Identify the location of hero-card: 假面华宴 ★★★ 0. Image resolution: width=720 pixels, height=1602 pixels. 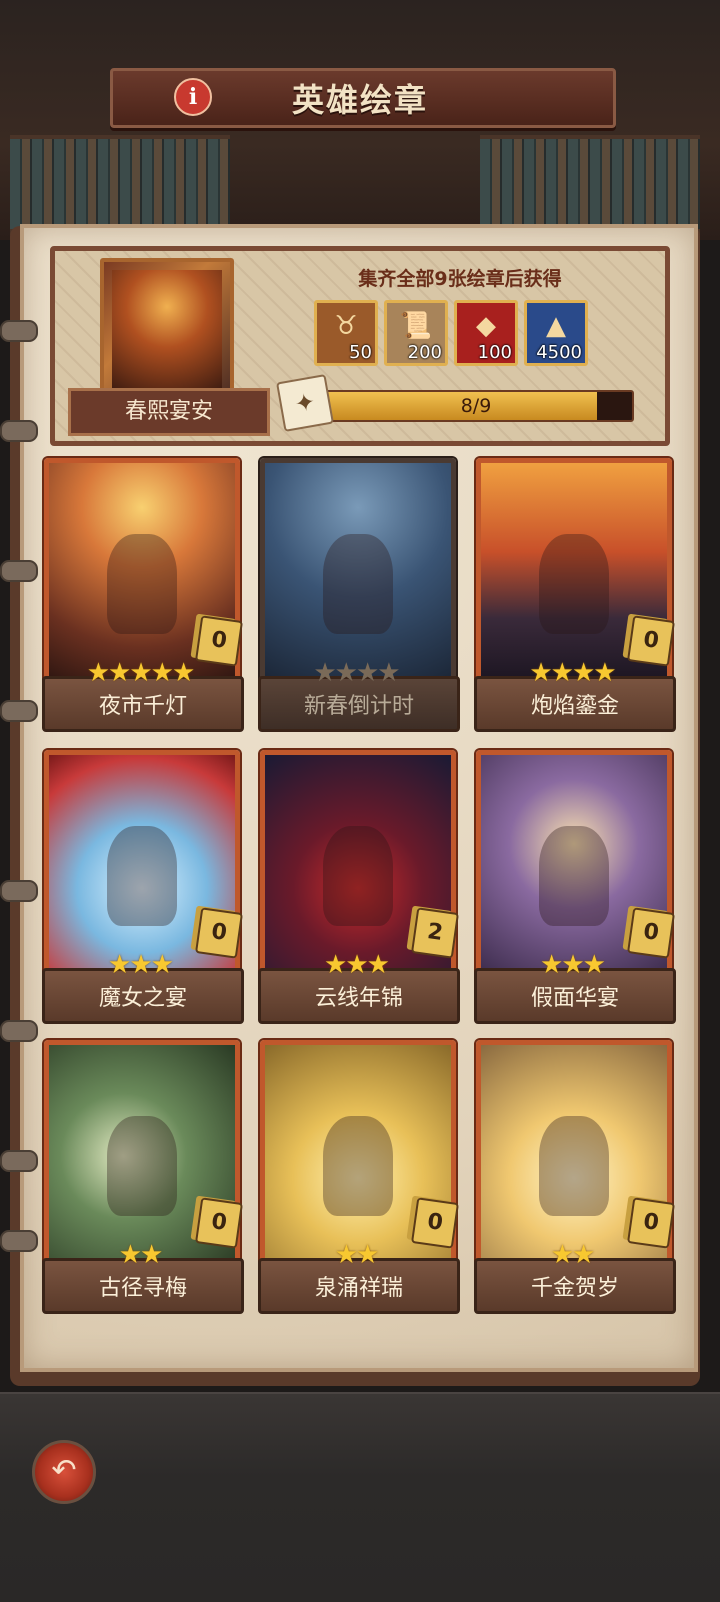
(575, 894).